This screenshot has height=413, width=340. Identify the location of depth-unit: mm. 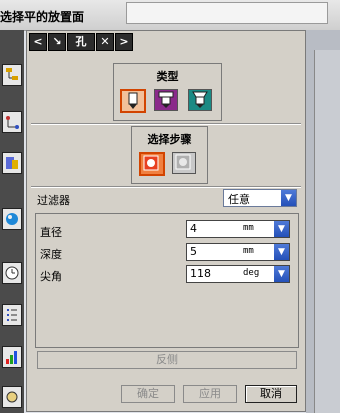
(248, 251).